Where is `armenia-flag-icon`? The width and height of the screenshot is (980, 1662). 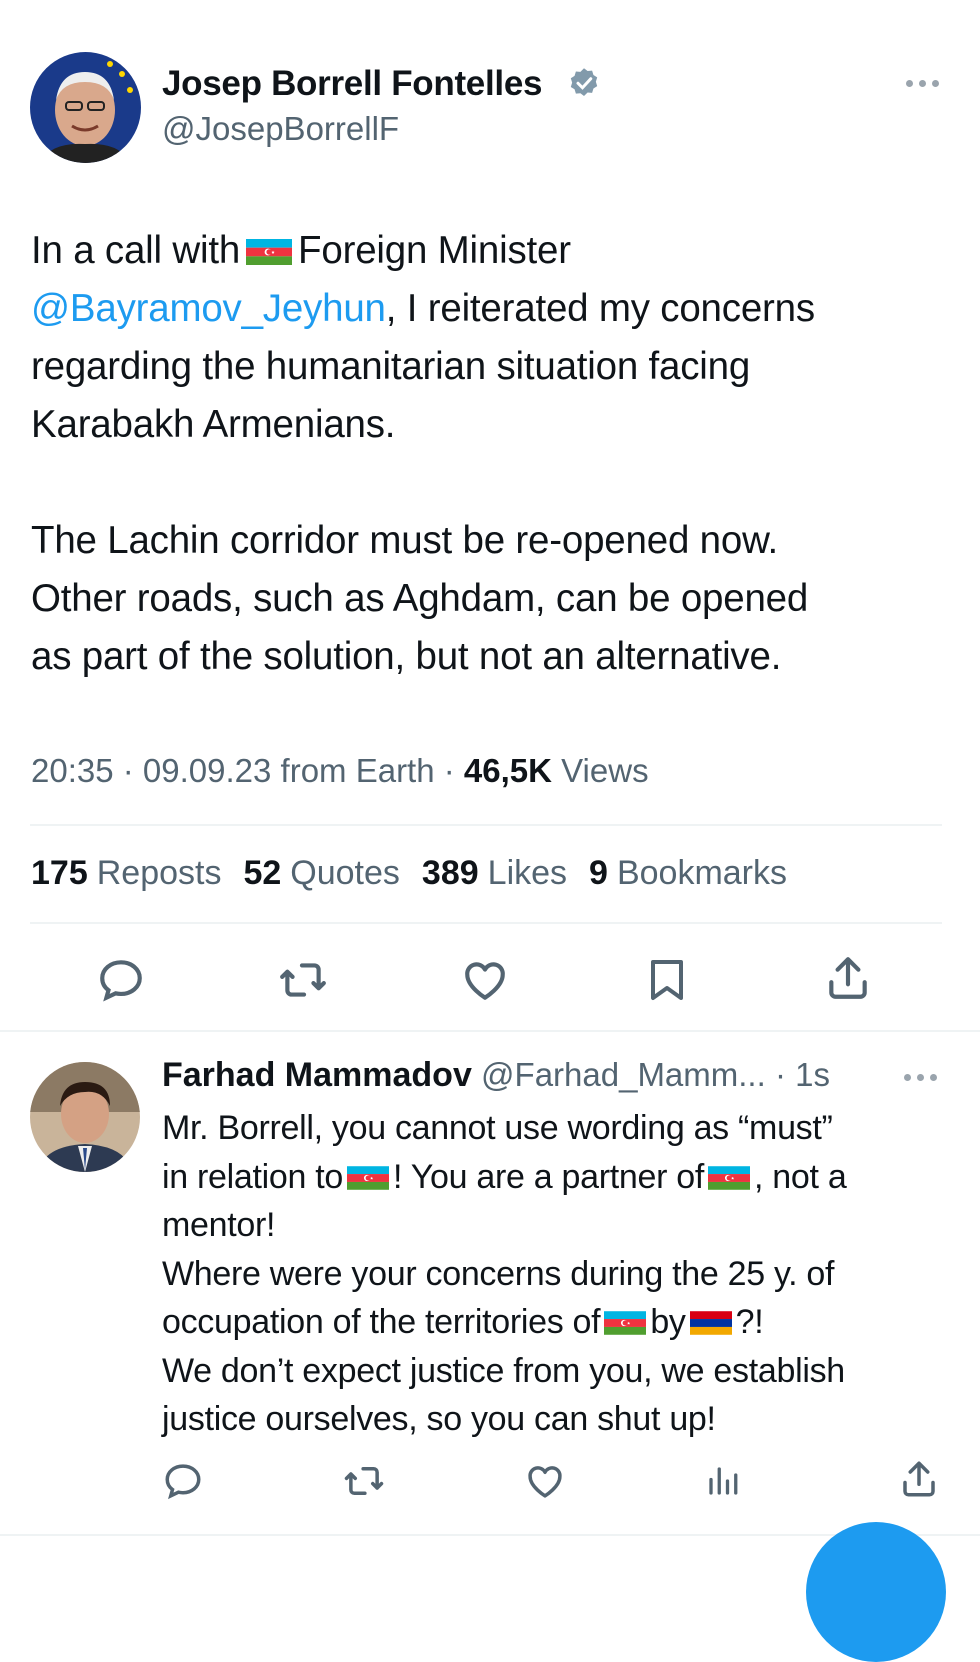
armenia-flag-icon is located at coordinates (711, 1323).